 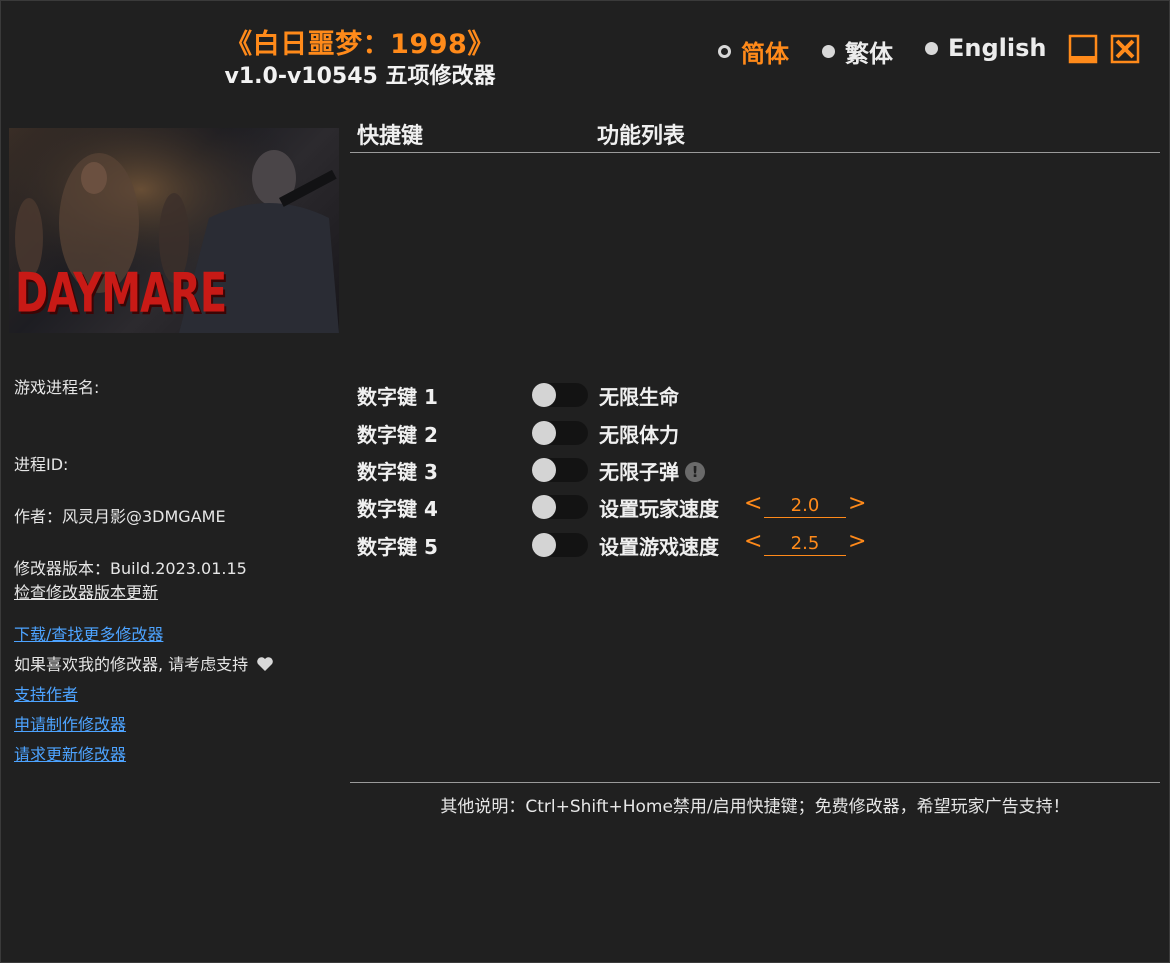 What do you see at coordinates (131, 664) in the screenshot?
I see `support-text: 如果喜欢我的修改器, 请考虑支持` at bounding box center [131, 664].